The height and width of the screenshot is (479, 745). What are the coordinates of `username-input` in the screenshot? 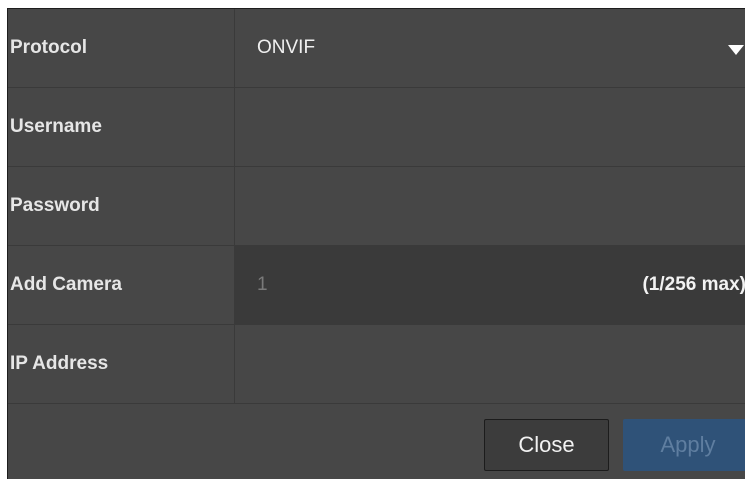 It's located at (490, 127).